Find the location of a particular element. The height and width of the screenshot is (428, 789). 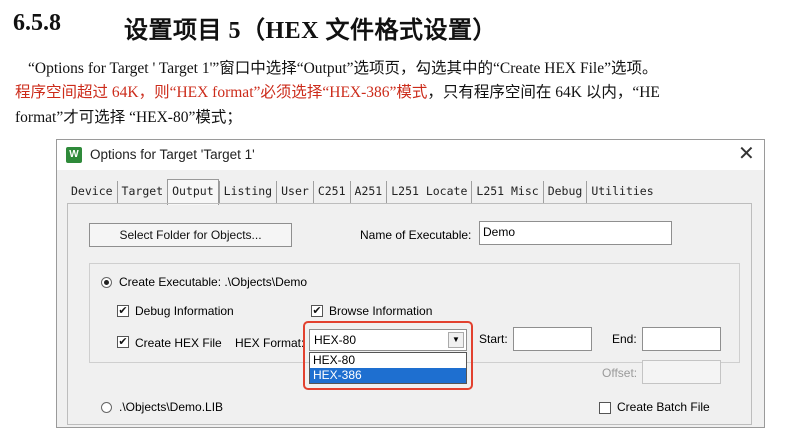

name-executable-input: Demo is located at coordinates (575, 233).